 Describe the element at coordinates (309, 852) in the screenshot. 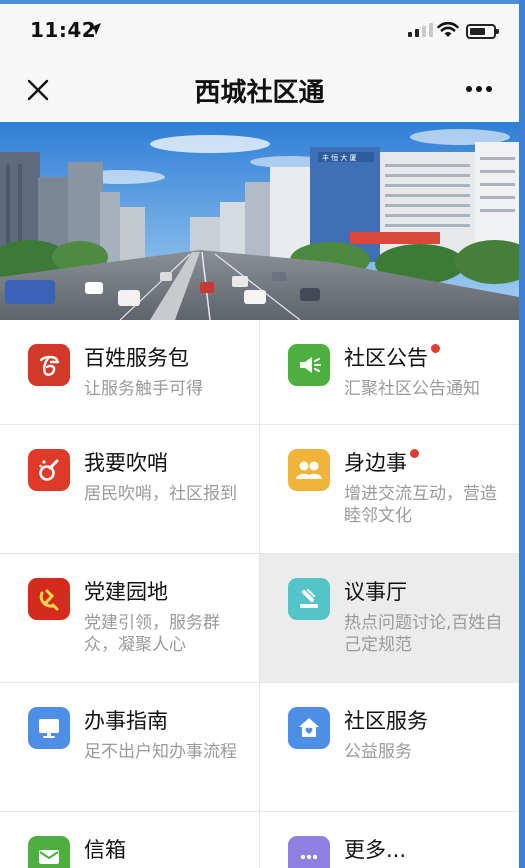

I see `more-icon` at that location.